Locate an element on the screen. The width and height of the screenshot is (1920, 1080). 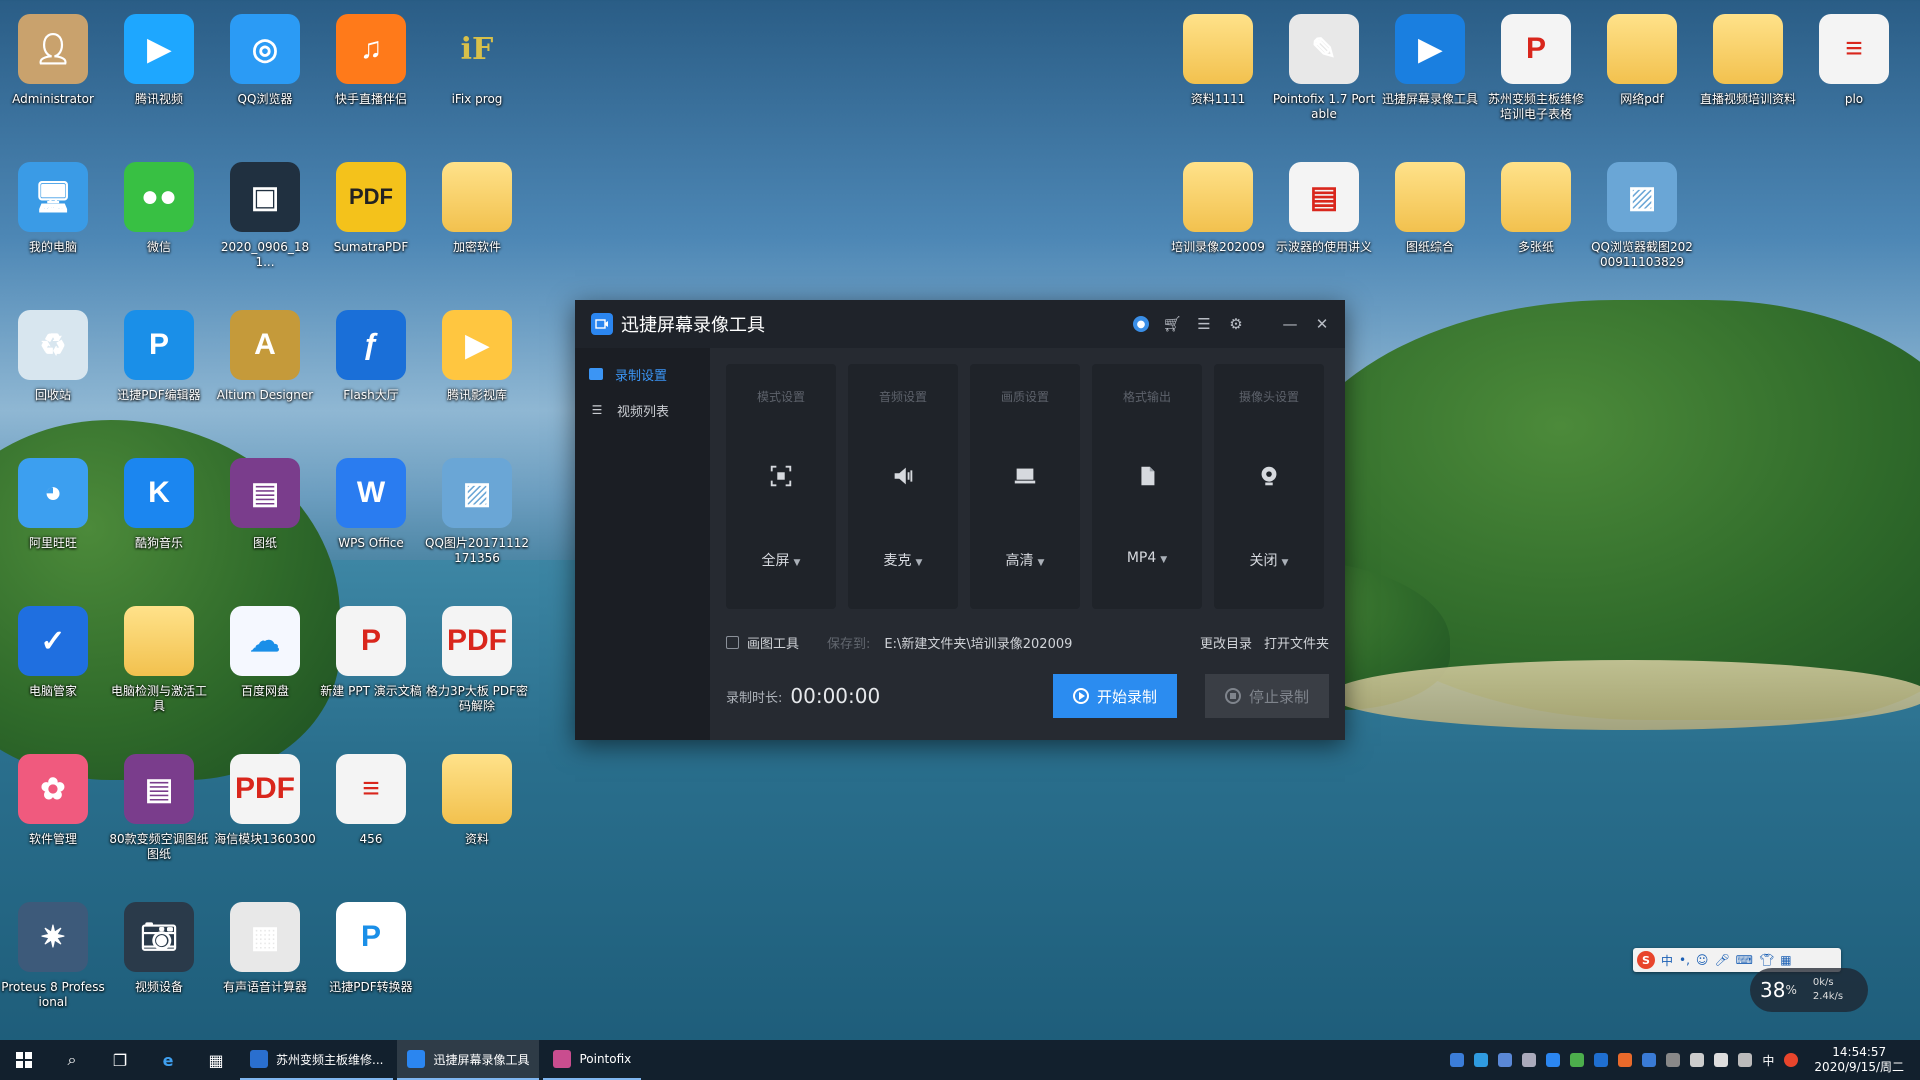
card-format-output: 格式输出 MP4 ▼ is located at coordinates (1147, 486).